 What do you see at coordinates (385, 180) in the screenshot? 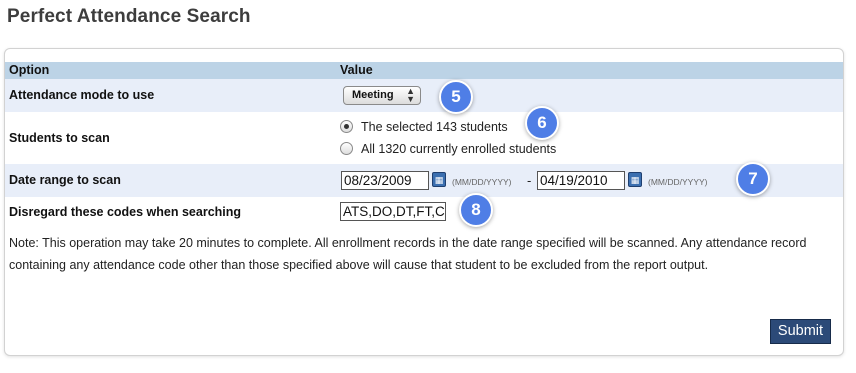
I see `start-date-input: 08/23/2009` at bounding box center [385, 180].